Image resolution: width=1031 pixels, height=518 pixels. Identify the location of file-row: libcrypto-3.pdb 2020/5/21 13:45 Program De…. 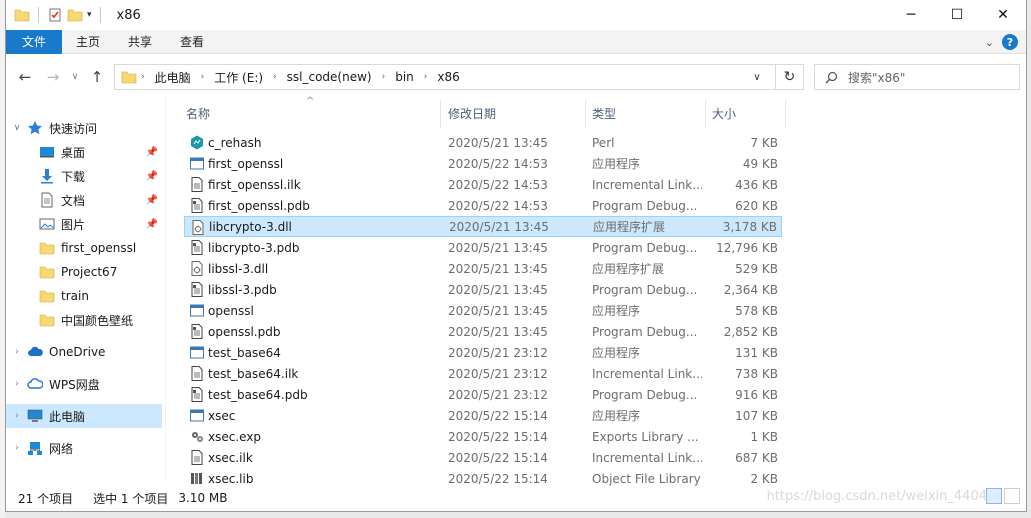
(483, 247).